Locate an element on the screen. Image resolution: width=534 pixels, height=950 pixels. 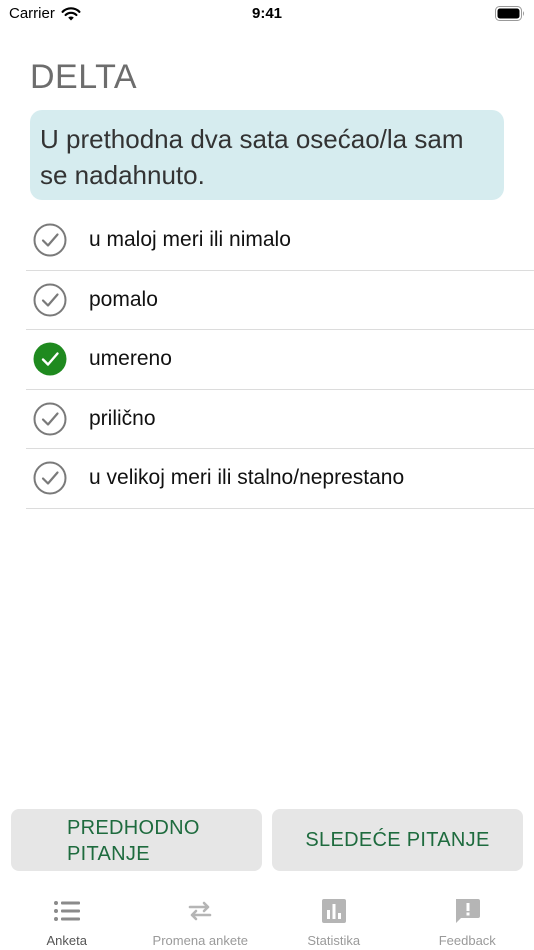
option-label: u velikoj meri ili stalno/neprestano is located at coordinates (247, 478).